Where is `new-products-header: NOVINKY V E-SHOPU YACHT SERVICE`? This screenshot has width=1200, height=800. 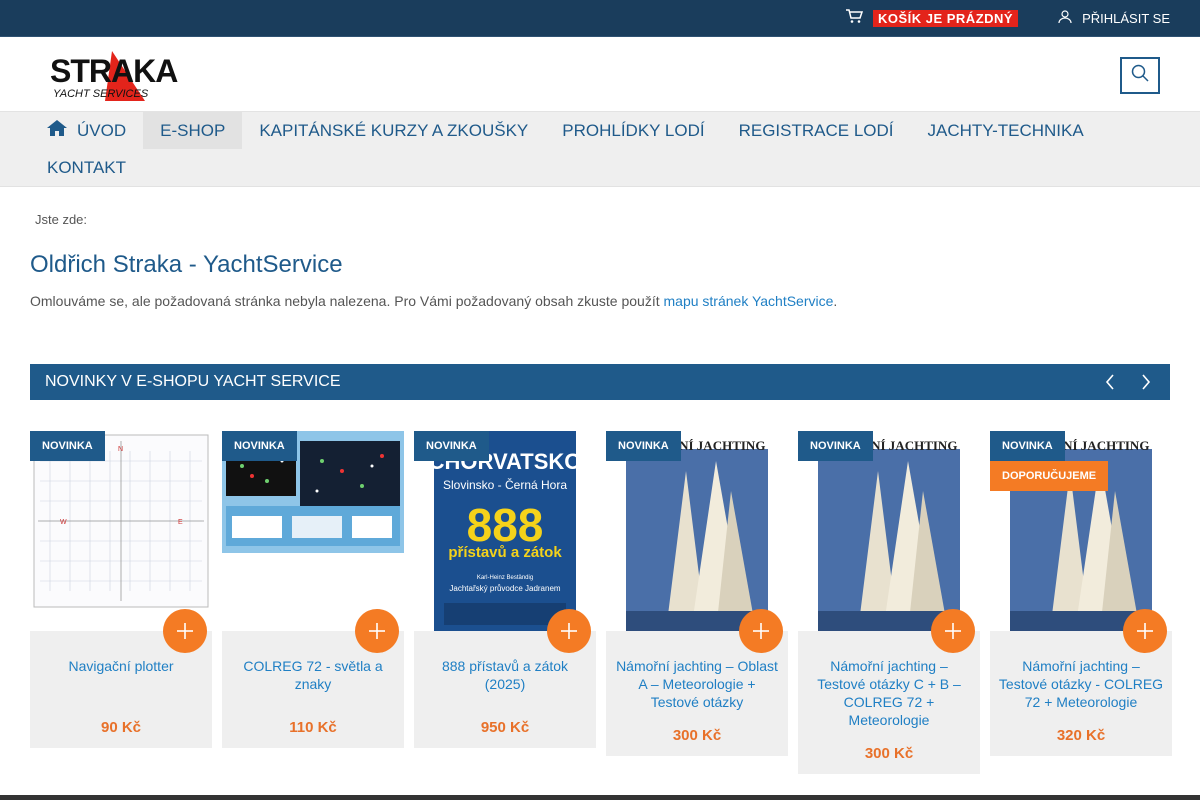
new-products-header: NOVINKY V E-SHOPU YACHT SERVICE is located at coordinates (600, 382).